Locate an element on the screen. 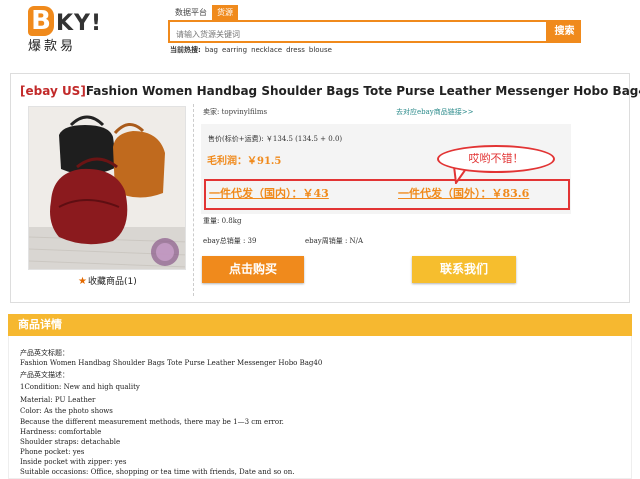  search-box is located at coordinates (358, 32).